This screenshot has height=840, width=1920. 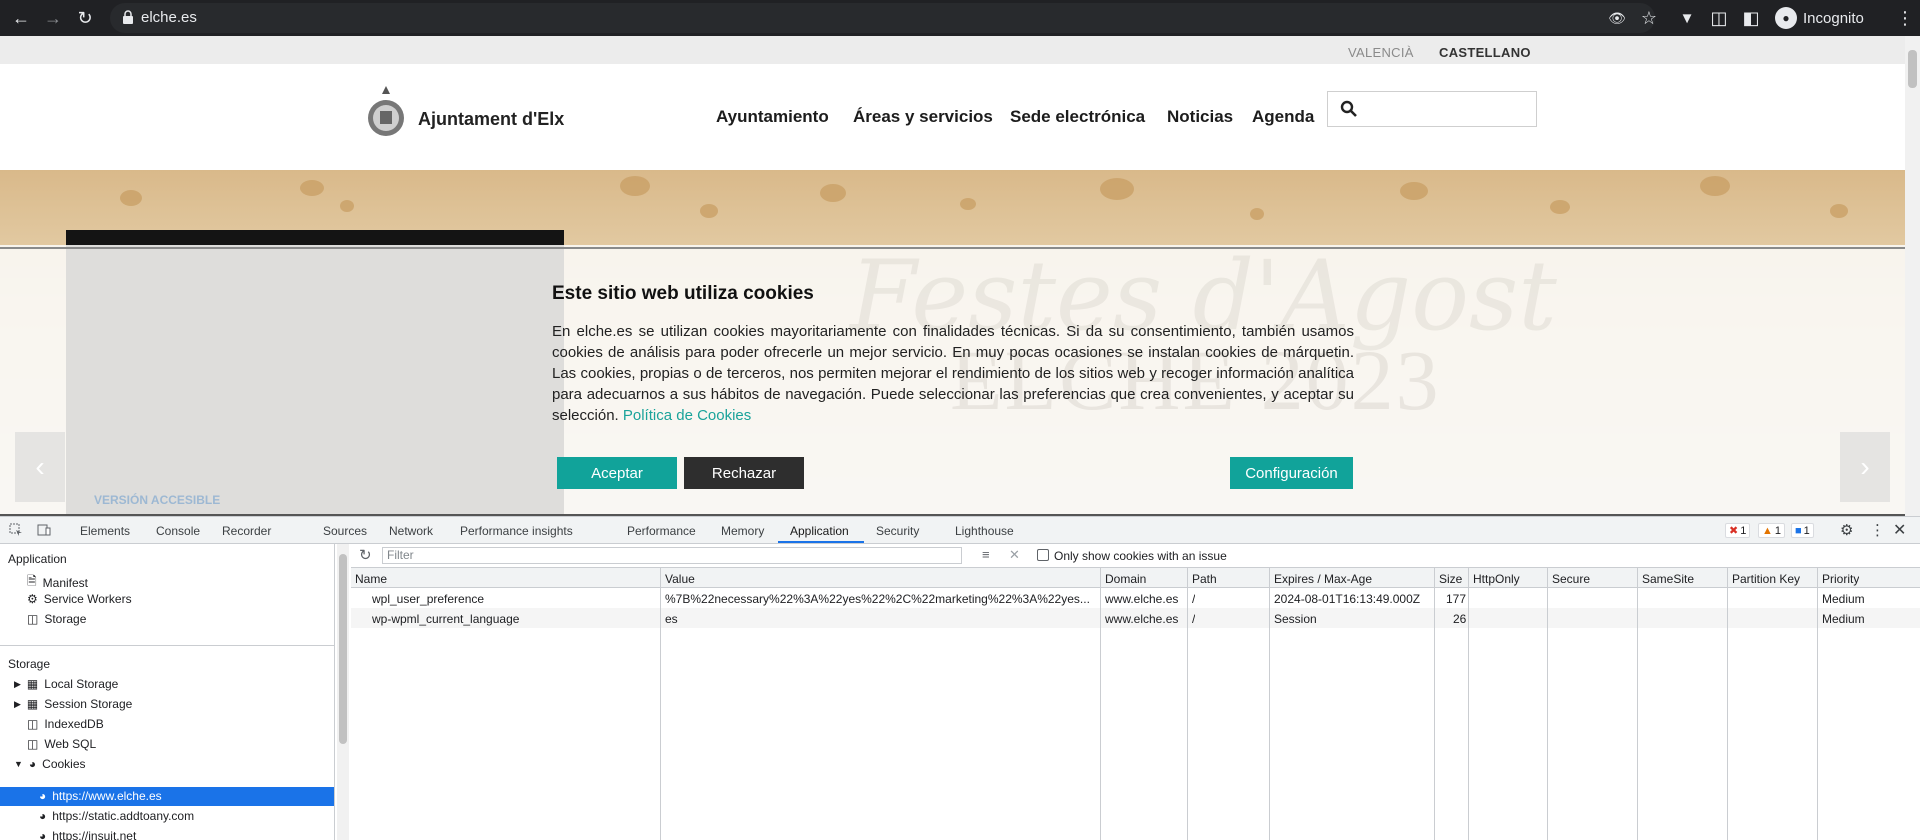 What do you see at coordinates (1719, 18) in the screenshot?
I see `extensions-puzzle-icon: ◫` at bounding box center [1719, 18].